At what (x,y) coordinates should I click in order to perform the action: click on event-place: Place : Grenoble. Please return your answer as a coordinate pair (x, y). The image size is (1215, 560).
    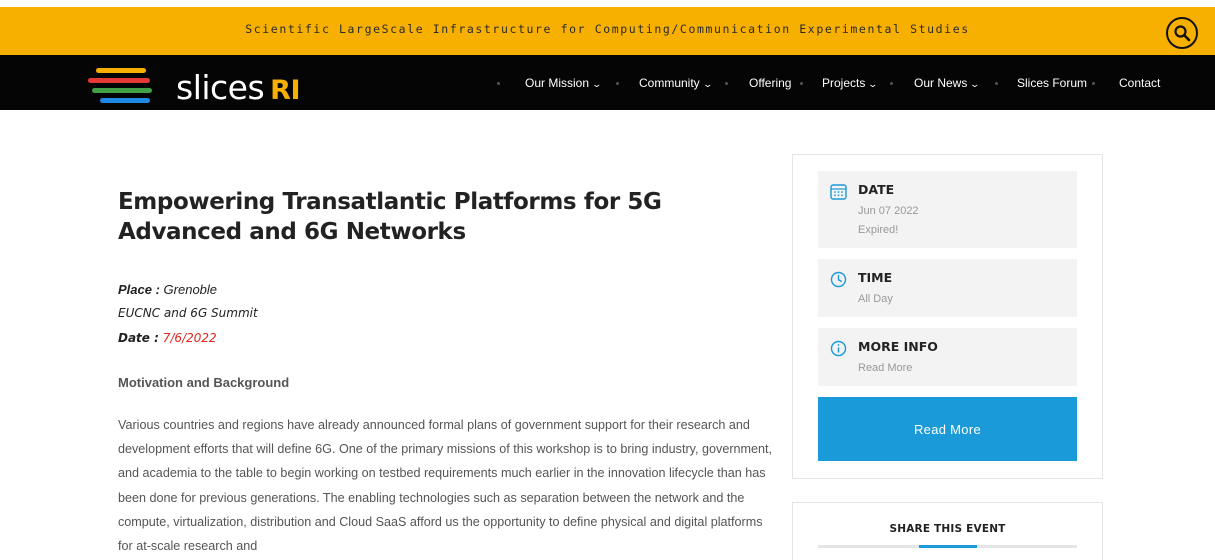
    Looking at the image, I should click on (167, 289).